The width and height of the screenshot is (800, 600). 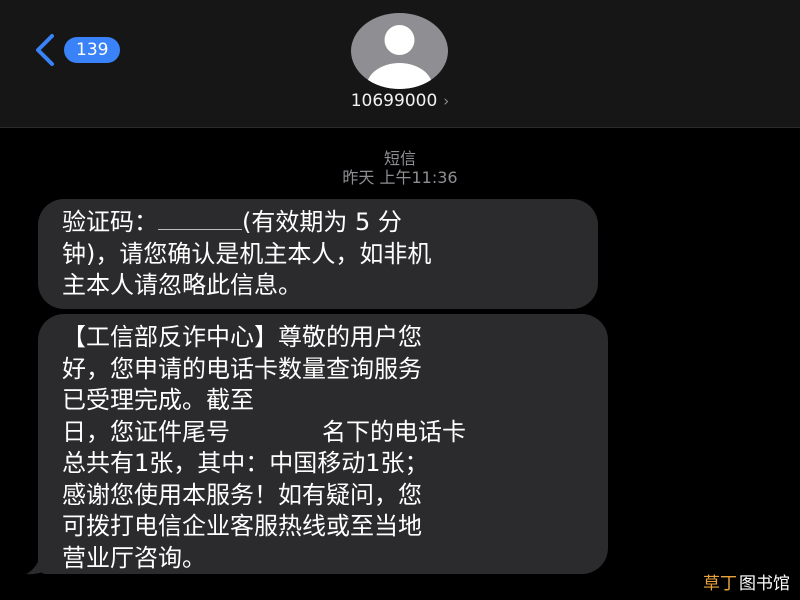 I want to click on back-button: 139, so click(x=75, y=50).